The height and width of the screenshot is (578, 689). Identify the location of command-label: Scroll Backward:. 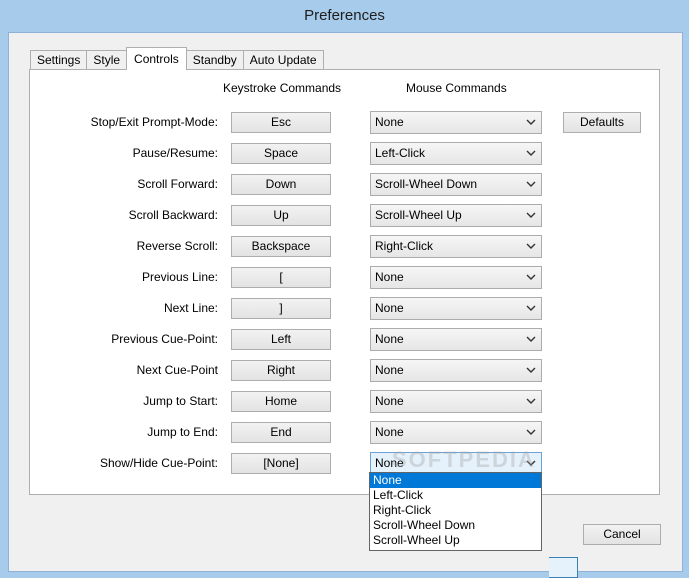
(173, 215).